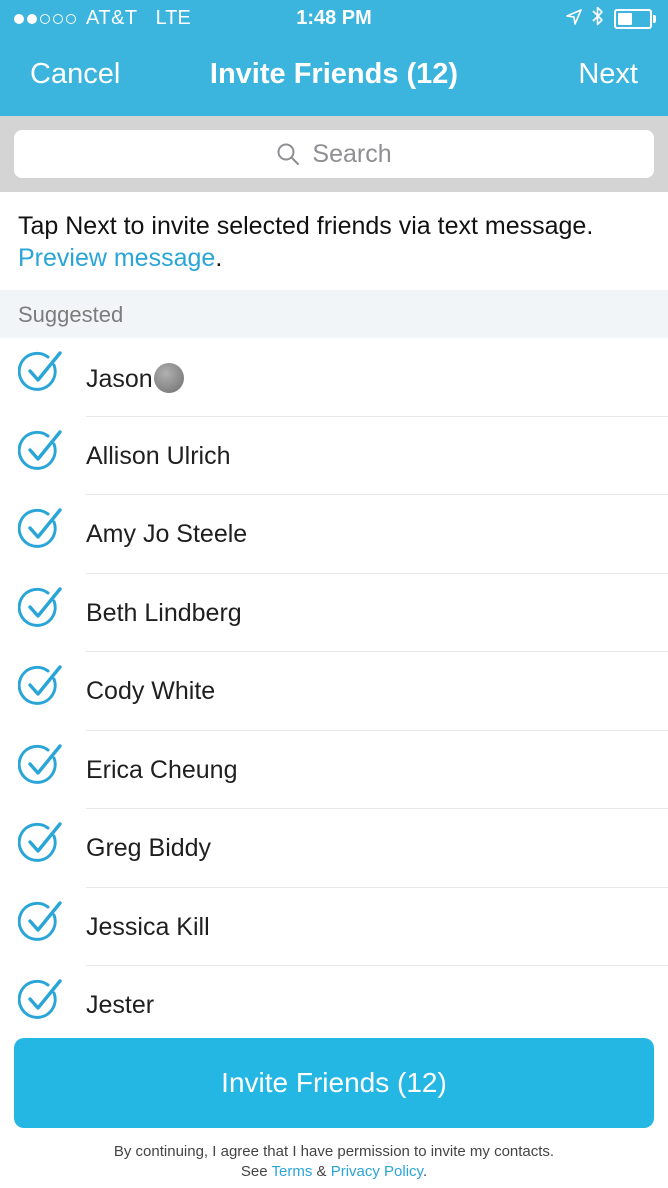 Image resolution: width=668 pixels, height=1188 pixels. I want to click on battery-icon, so click(635, 19).